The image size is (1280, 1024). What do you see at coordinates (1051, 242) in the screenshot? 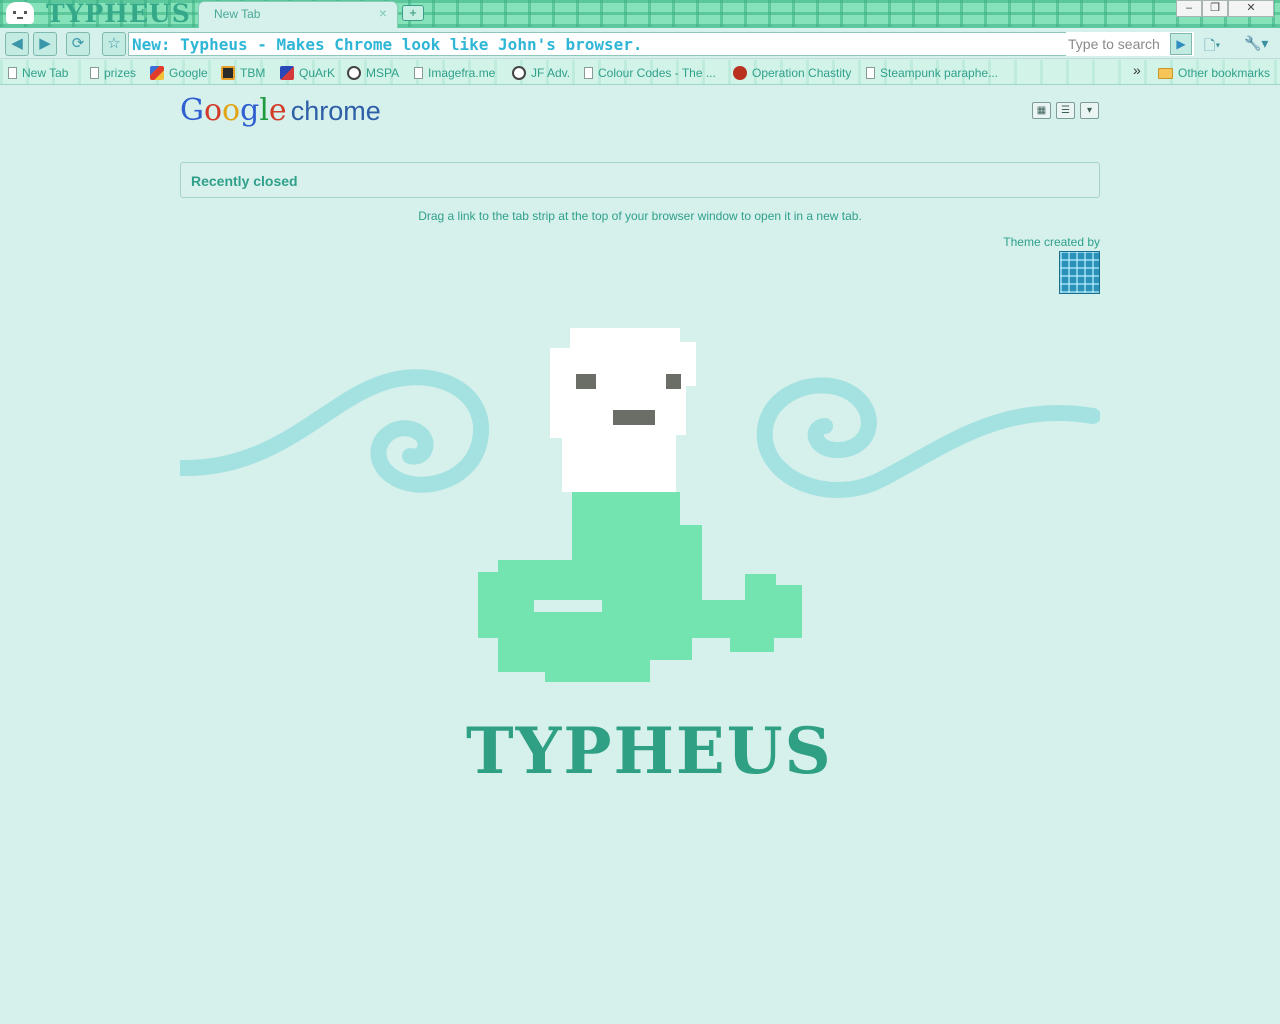
I see `theme-credit: Theme created by` at bounding box center [1051, 242].